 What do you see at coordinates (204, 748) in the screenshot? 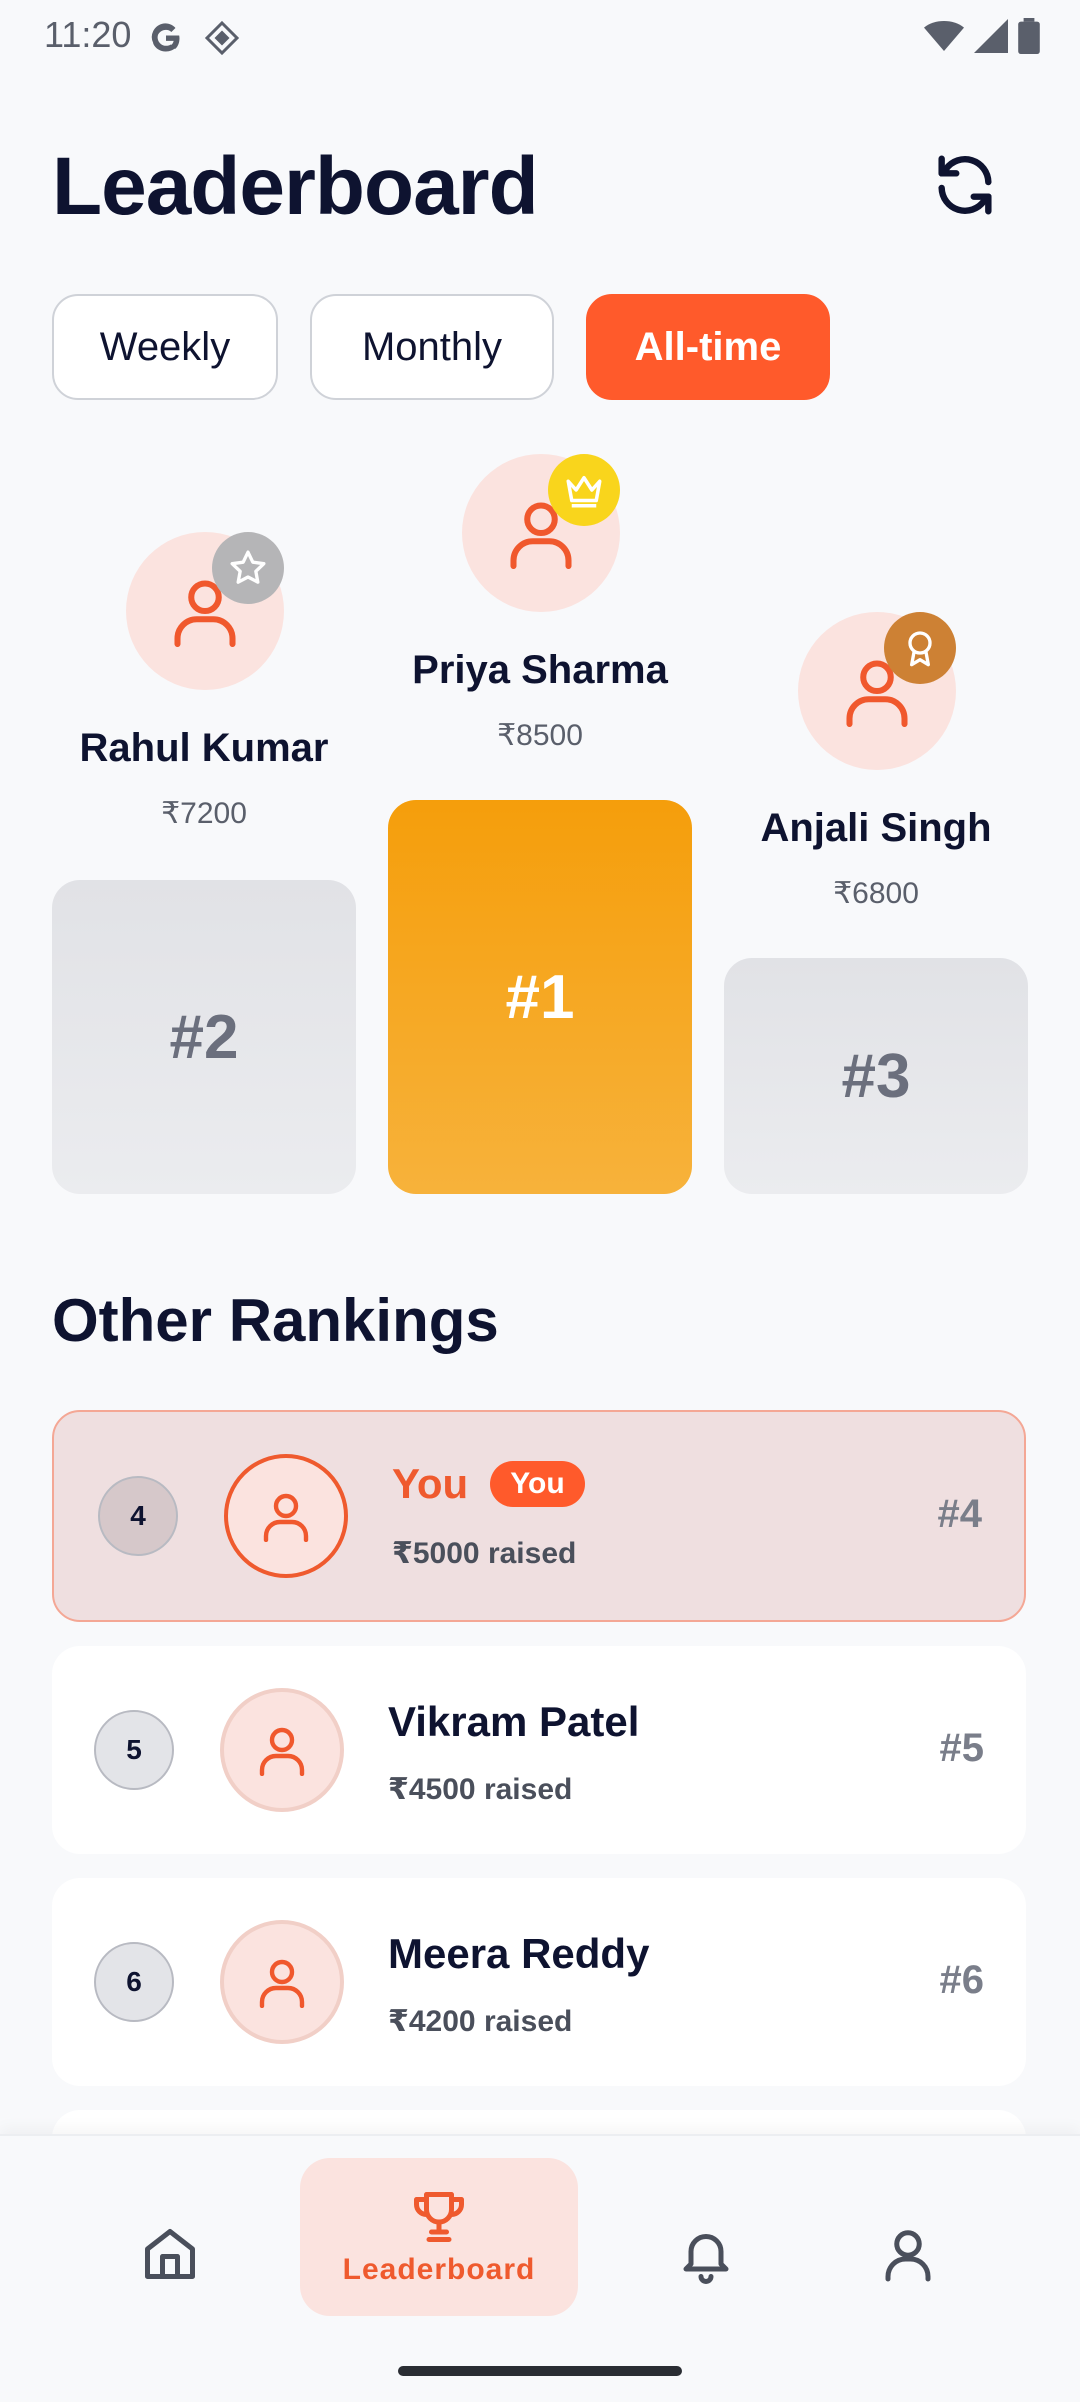
I see `podium-second-name: Rahul Kumar` at bounding box center [204, 748].